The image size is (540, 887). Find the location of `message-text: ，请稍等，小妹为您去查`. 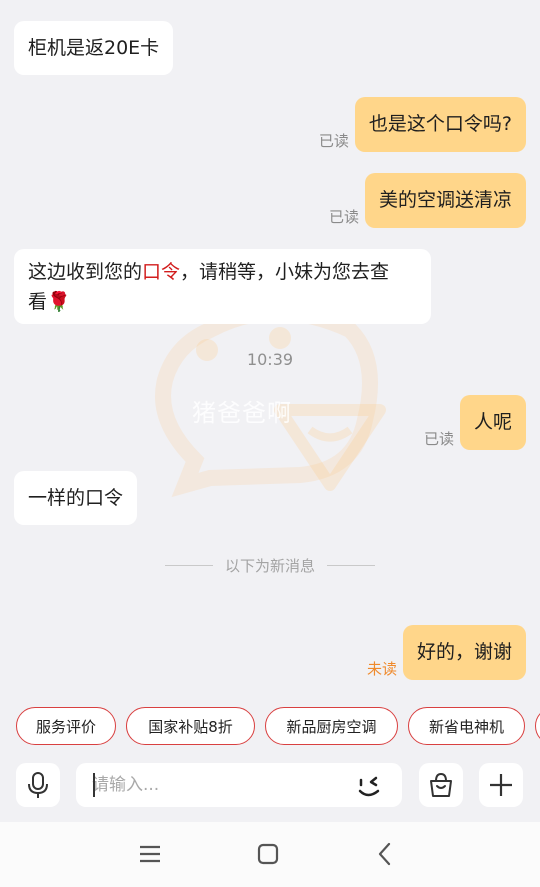

message-text: ，请稍等，小妹为您去查 is located at coordinates (285, 272).